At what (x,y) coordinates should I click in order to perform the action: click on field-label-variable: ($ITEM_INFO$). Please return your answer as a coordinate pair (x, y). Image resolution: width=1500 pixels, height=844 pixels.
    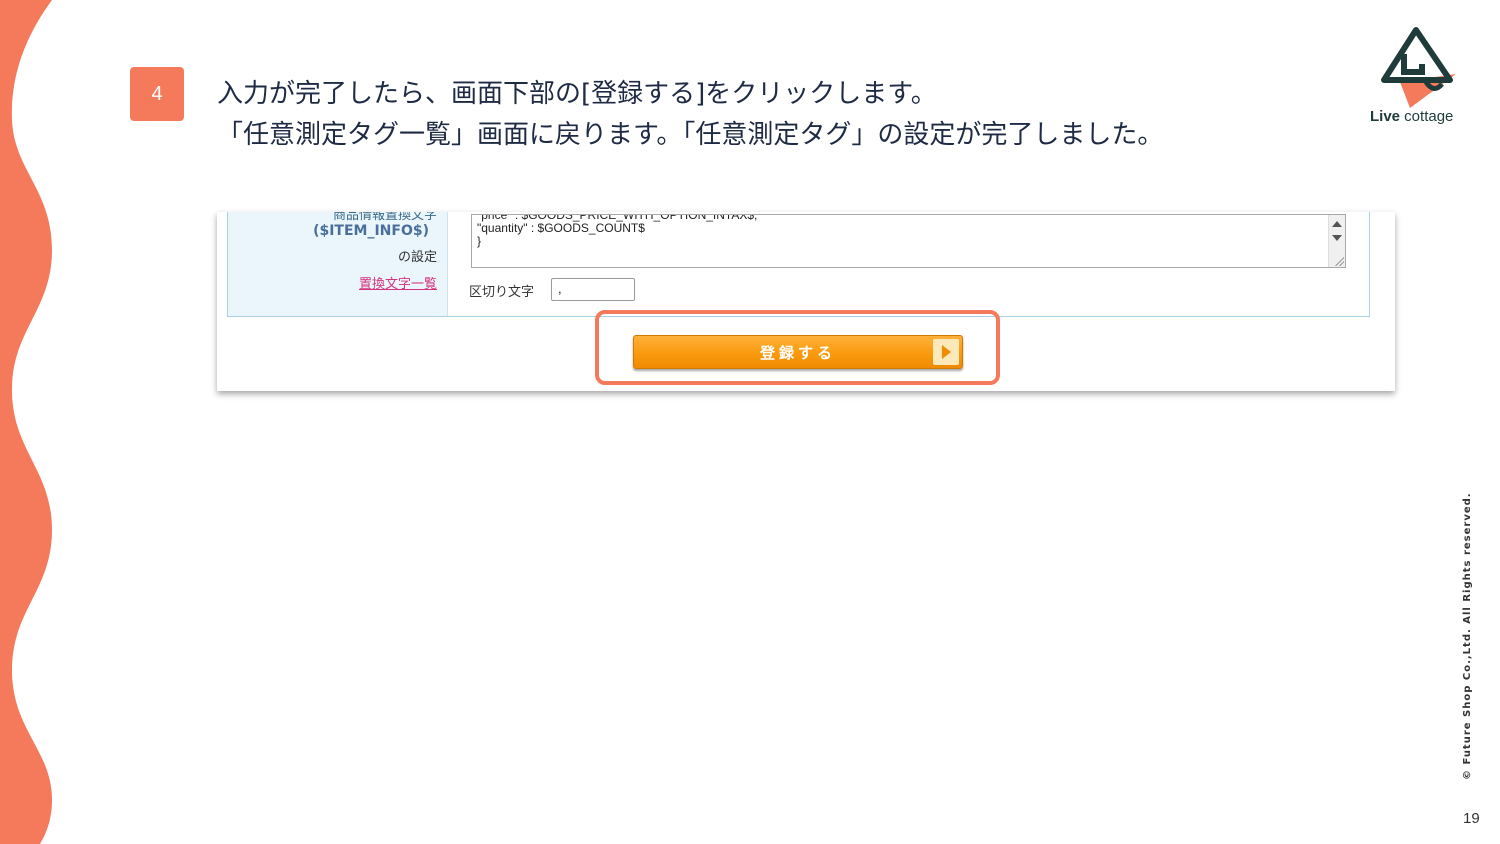
    Looking at the image, I should click on (371, 231).